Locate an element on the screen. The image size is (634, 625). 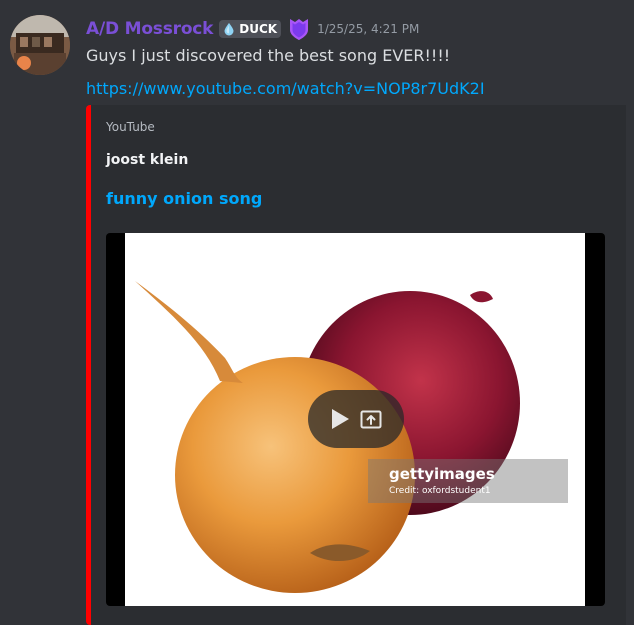
open-external-icon is located at coordinates (371, 419).